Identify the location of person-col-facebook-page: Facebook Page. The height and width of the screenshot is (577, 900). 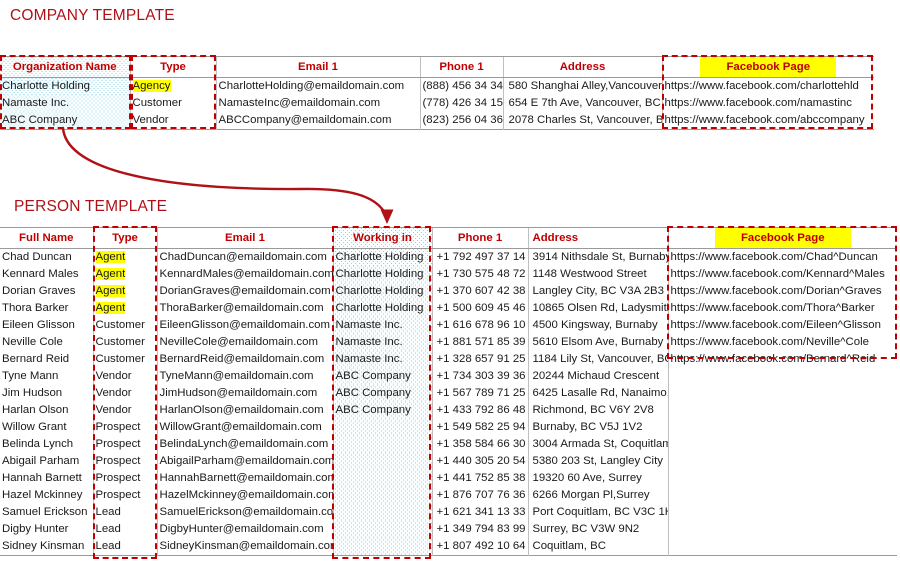
(782, 238).